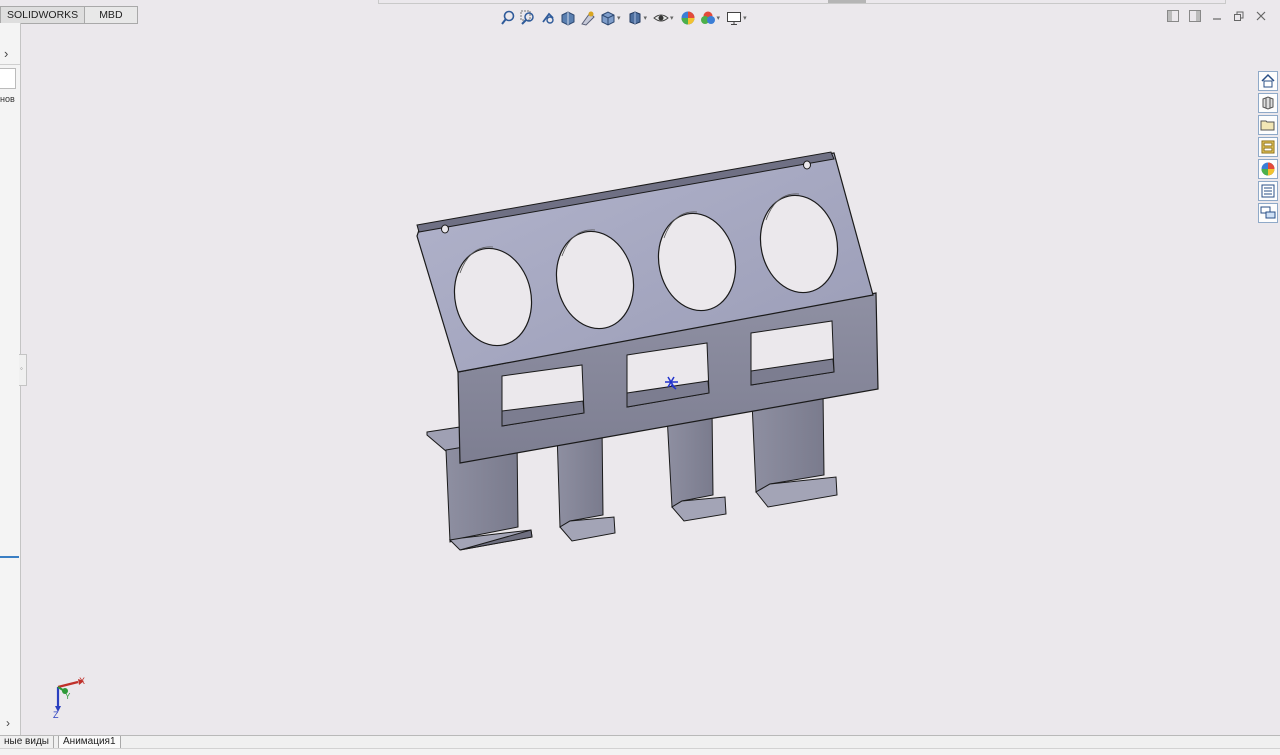 The height and width of the screenshot is (755, 1280). Describe the element at coordinates (1268, 103) in the screenshot. I see `design-library-icon` at that location.